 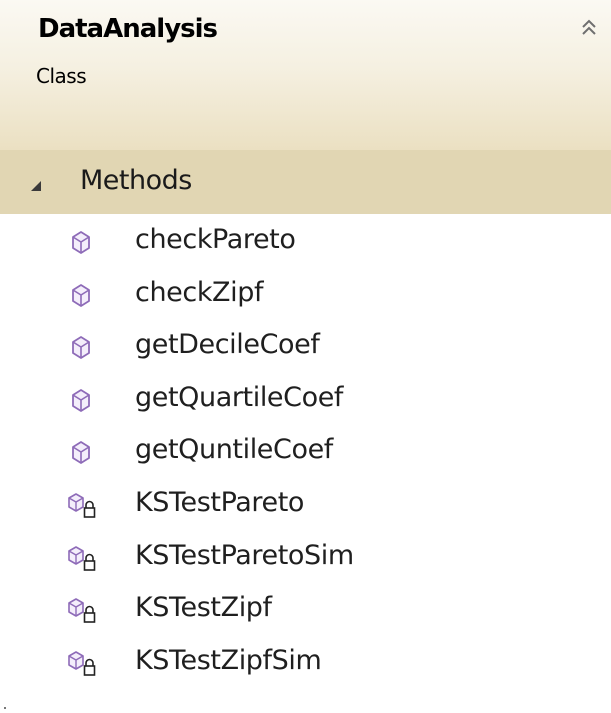 I want to click on section-label: Methods, so click(x=136, y=180).